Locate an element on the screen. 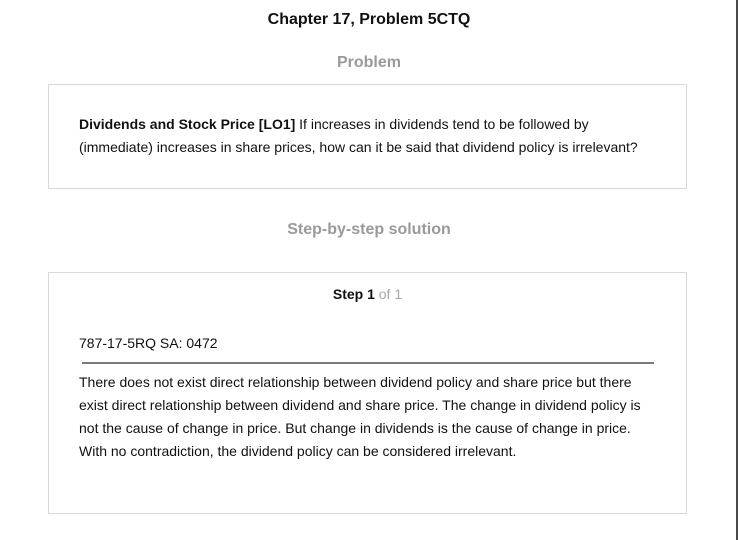  problem-bold-lead: Dividends and Stock Price [LO1] is located at coordinates (187, 124).